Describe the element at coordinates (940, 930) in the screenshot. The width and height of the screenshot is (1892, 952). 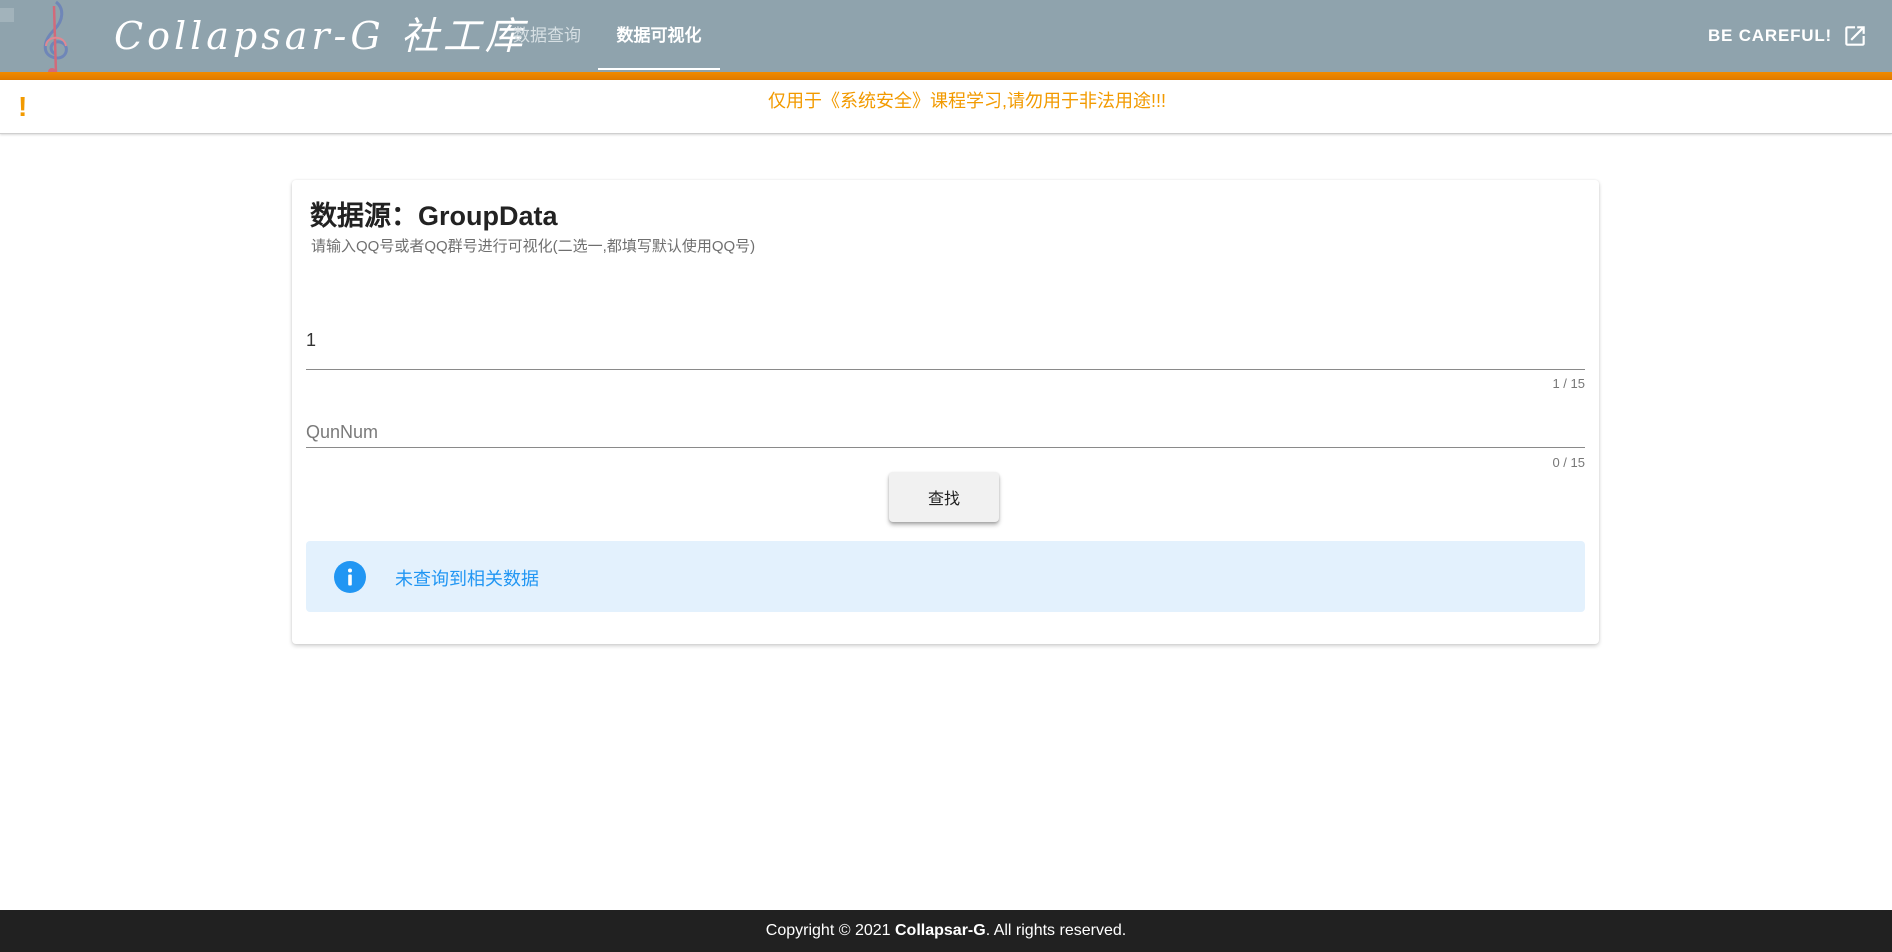
I see `copyright-brand: Collapsar-G` at that location.